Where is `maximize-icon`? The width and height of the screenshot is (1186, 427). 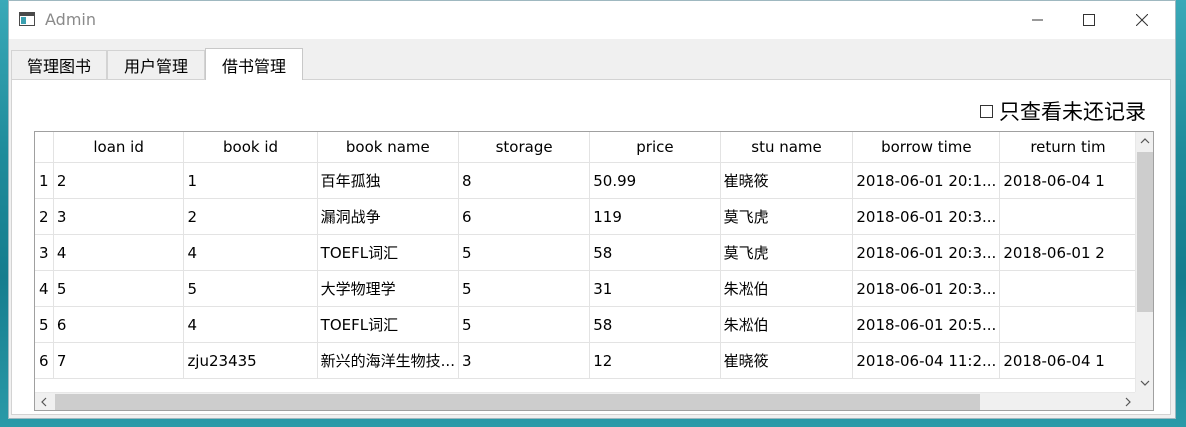 maximize-icon is located at coordinates (1089, 20).